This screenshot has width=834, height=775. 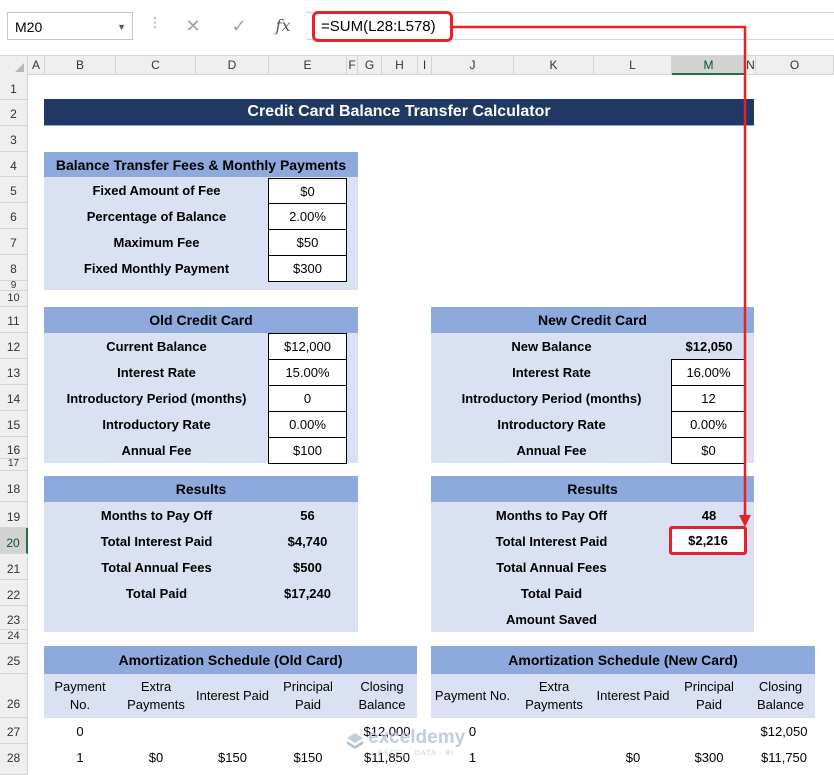 What do you see at coordinates (14, 637) in the screenshot?
I see `row-header-24: 24` at bounding box center [14, 637].